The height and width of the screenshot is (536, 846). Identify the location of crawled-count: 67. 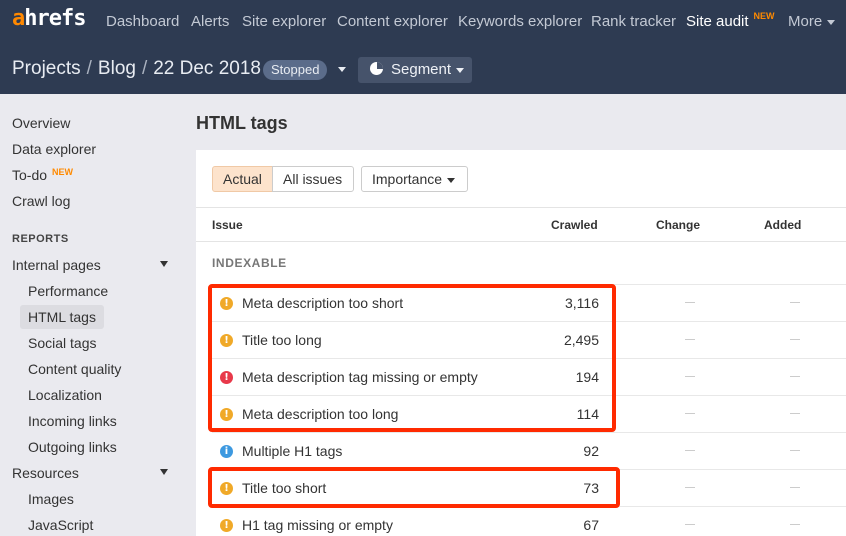
(591, 525).